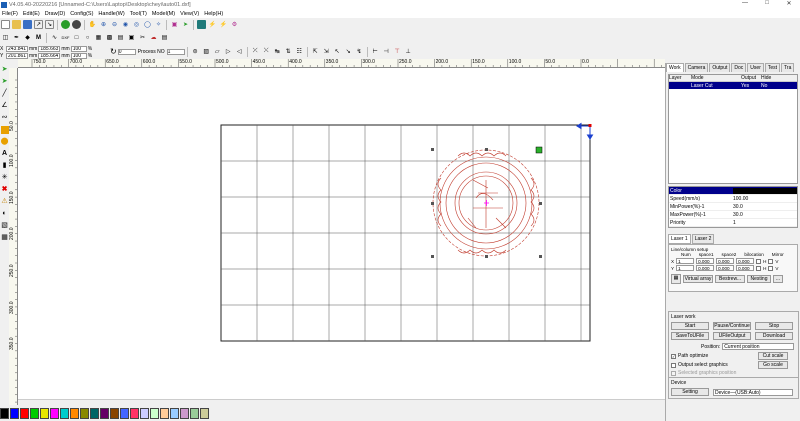 The width and height of the screenshot is (800, 421). What do you see at coordinates (5, 154) in the screenshot?
I see `text-tool-icon: A` at bounding box center [5, 154].